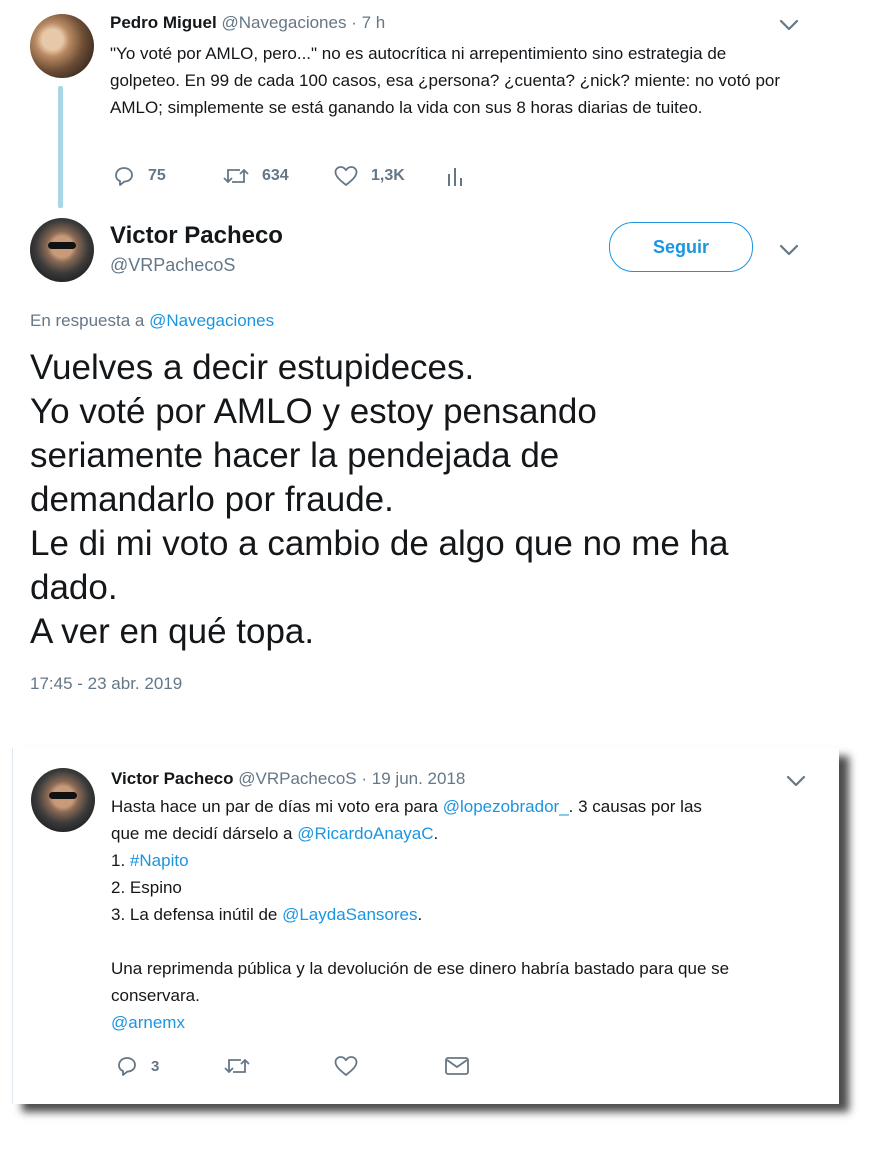  I want to click on tweet3-text-segment: 1., so click(118, 860).